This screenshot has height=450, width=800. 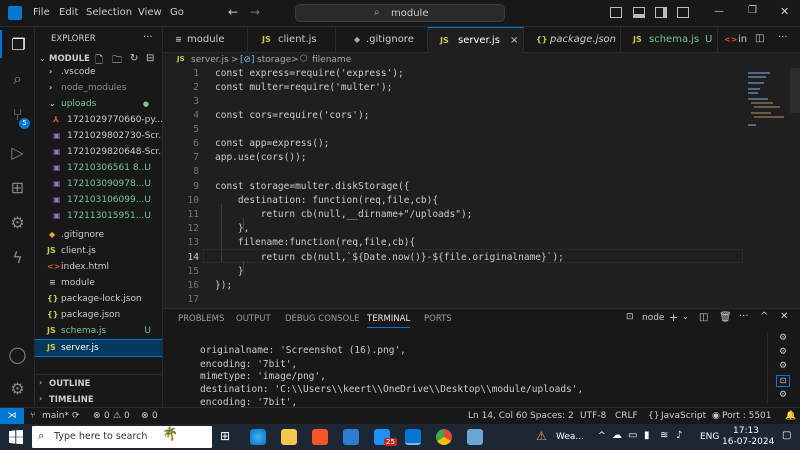 What do you see at coordinates (98, 184) in the screenshot?
I see `tree-item-file: ▣ 172103090978... U` at bounding box center [98, 184].